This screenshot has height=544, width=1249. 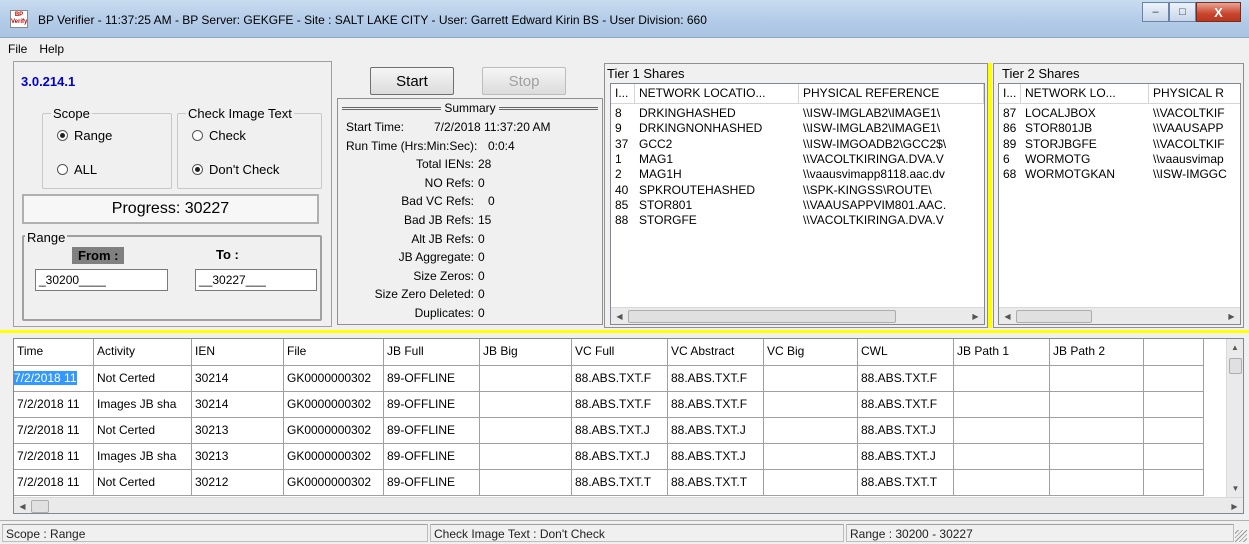 I want to click on tier2-hscrollbar: ◀ ▶, so click(x=1119, y=315).